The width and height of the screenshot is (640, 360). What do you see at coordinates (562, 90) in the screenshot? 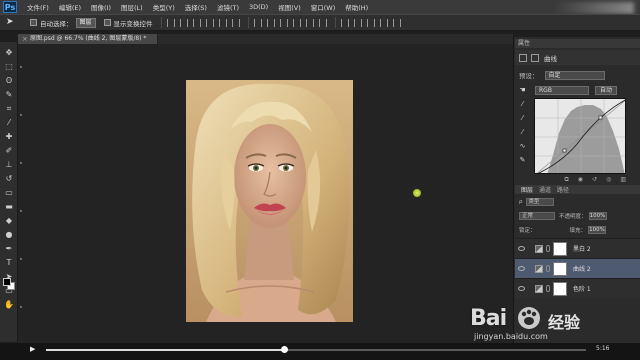
I see `channel-dropdown: RGB` at bounding box center [562, 90].